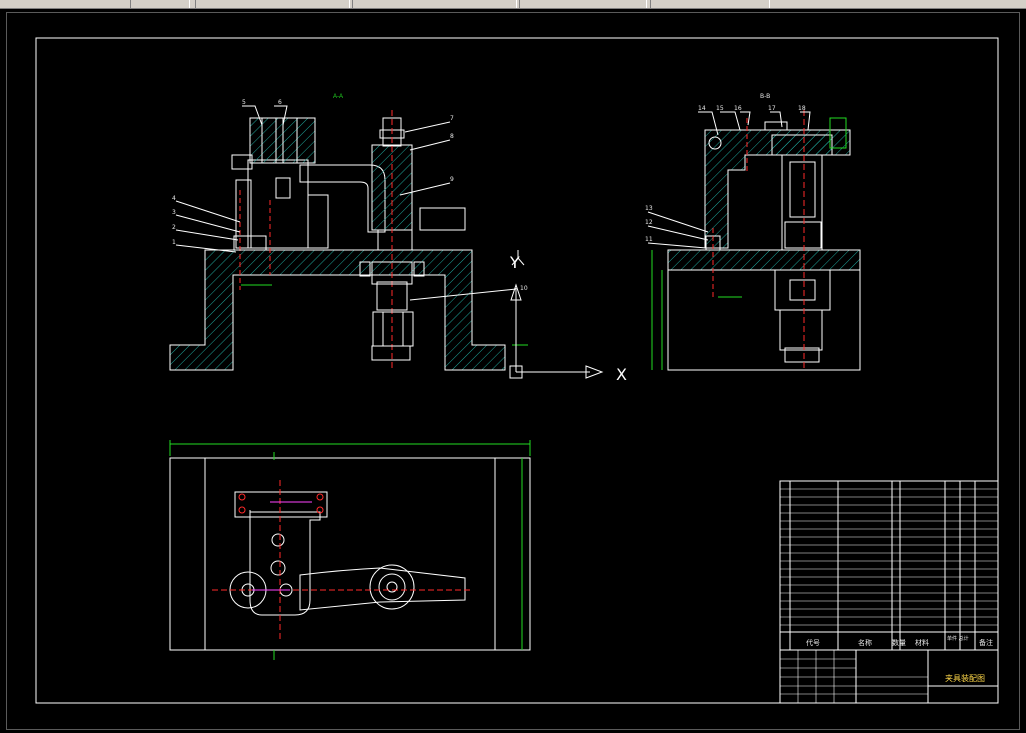 This screenshot has width=1026, height=733. Describe the element at coordinates (749, 243) in the screenshot. I see `side-view-dimensions` at that location.